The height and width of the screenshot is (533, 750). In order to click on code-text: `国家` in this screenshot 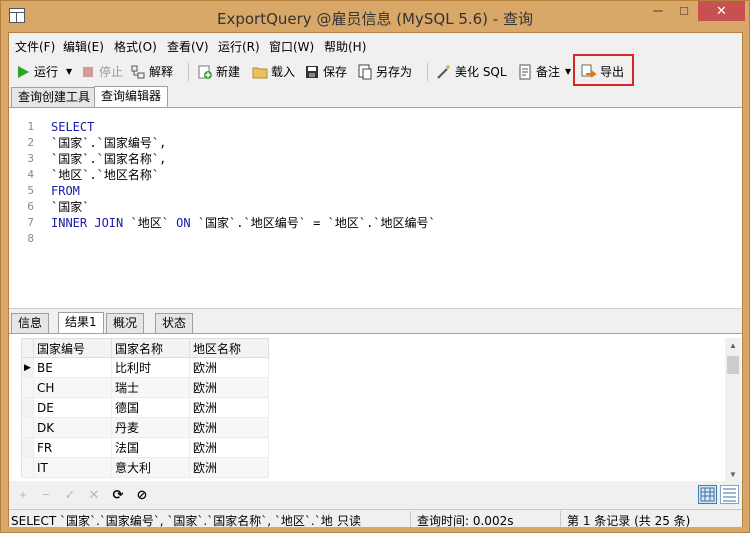, I will do `click(70, 207)`.